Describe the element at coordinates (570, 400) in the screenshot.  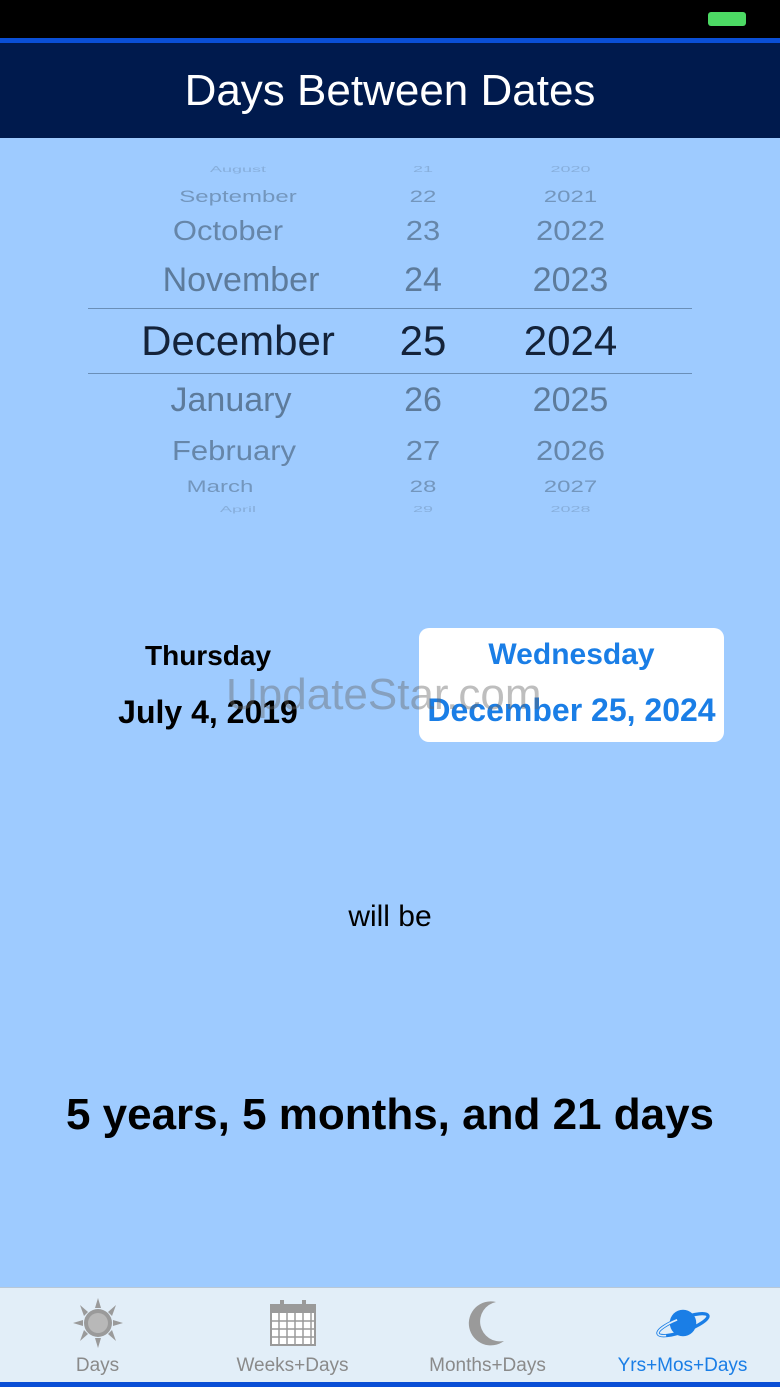
I see `picker-year-item: 2025` at that location.